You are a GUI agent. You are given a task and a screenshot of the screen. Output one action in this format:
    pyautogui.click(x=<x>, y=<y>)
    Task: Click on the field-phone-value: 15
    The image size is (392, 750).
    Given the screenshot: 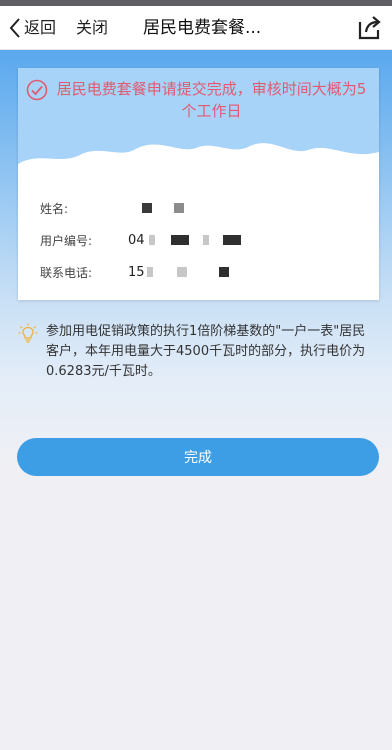 What is the action you would take?
    pyautogui.click(x=136, y=272)
    